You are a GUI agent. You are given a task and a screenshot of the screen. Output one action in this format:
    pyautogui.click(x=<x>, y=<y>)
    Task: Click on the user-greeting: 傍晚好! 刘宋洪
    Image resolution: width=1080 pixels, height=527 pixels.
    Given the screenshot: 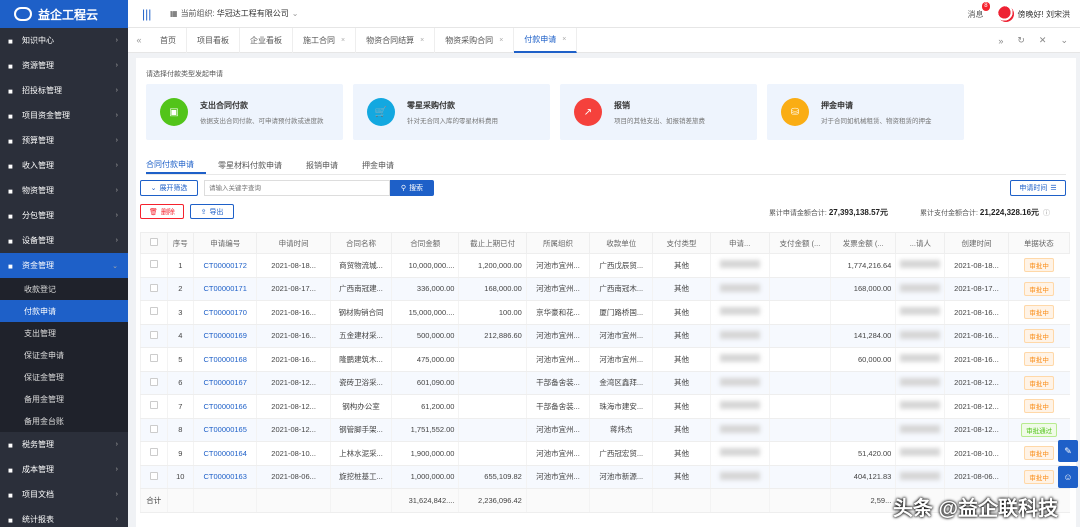 What is the action you would take?
    pyautogui.click(x=1044, y=14)
    